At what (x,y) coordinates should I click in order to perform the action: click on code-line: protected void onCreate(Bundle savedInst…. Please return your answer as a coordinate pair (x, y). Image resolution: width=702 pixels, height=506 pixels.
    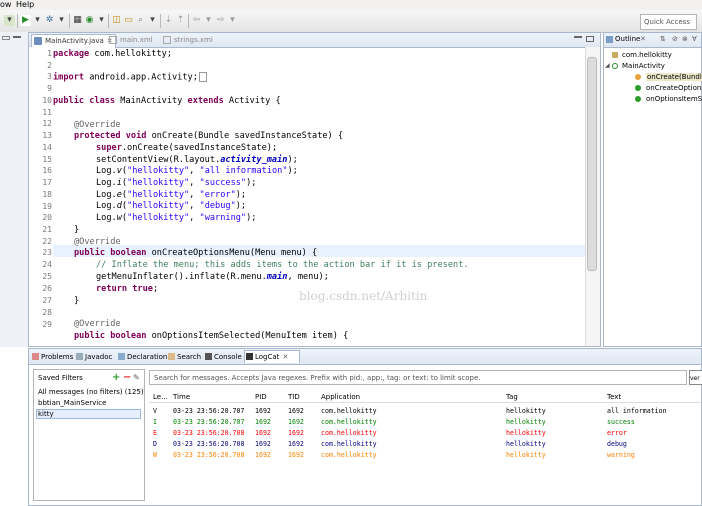
    Looking at the image, I should click on (208, 136).